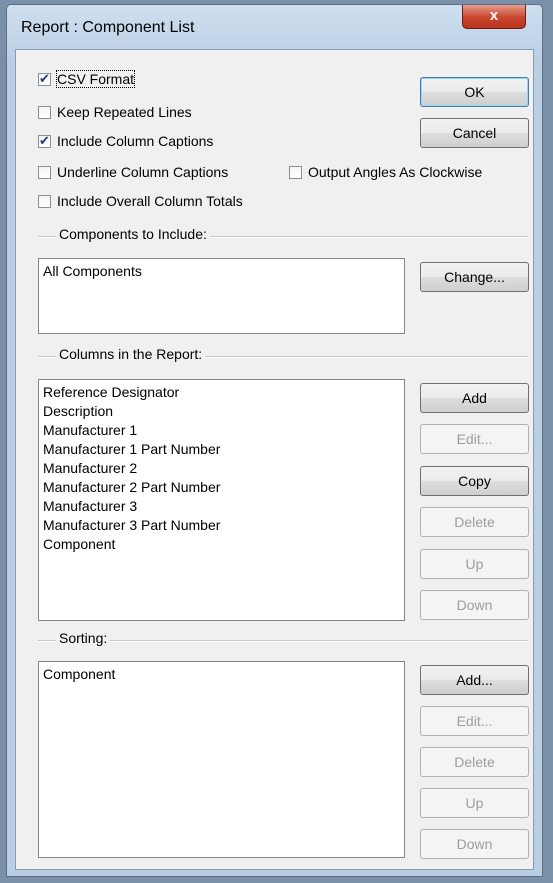 Image resolution: width=553 pixels, height=883 pixels. What do you see at coordinates (474, 803) in the screenshot?
I see `sorting-up-button: Up` at bounding box center [474, 803].